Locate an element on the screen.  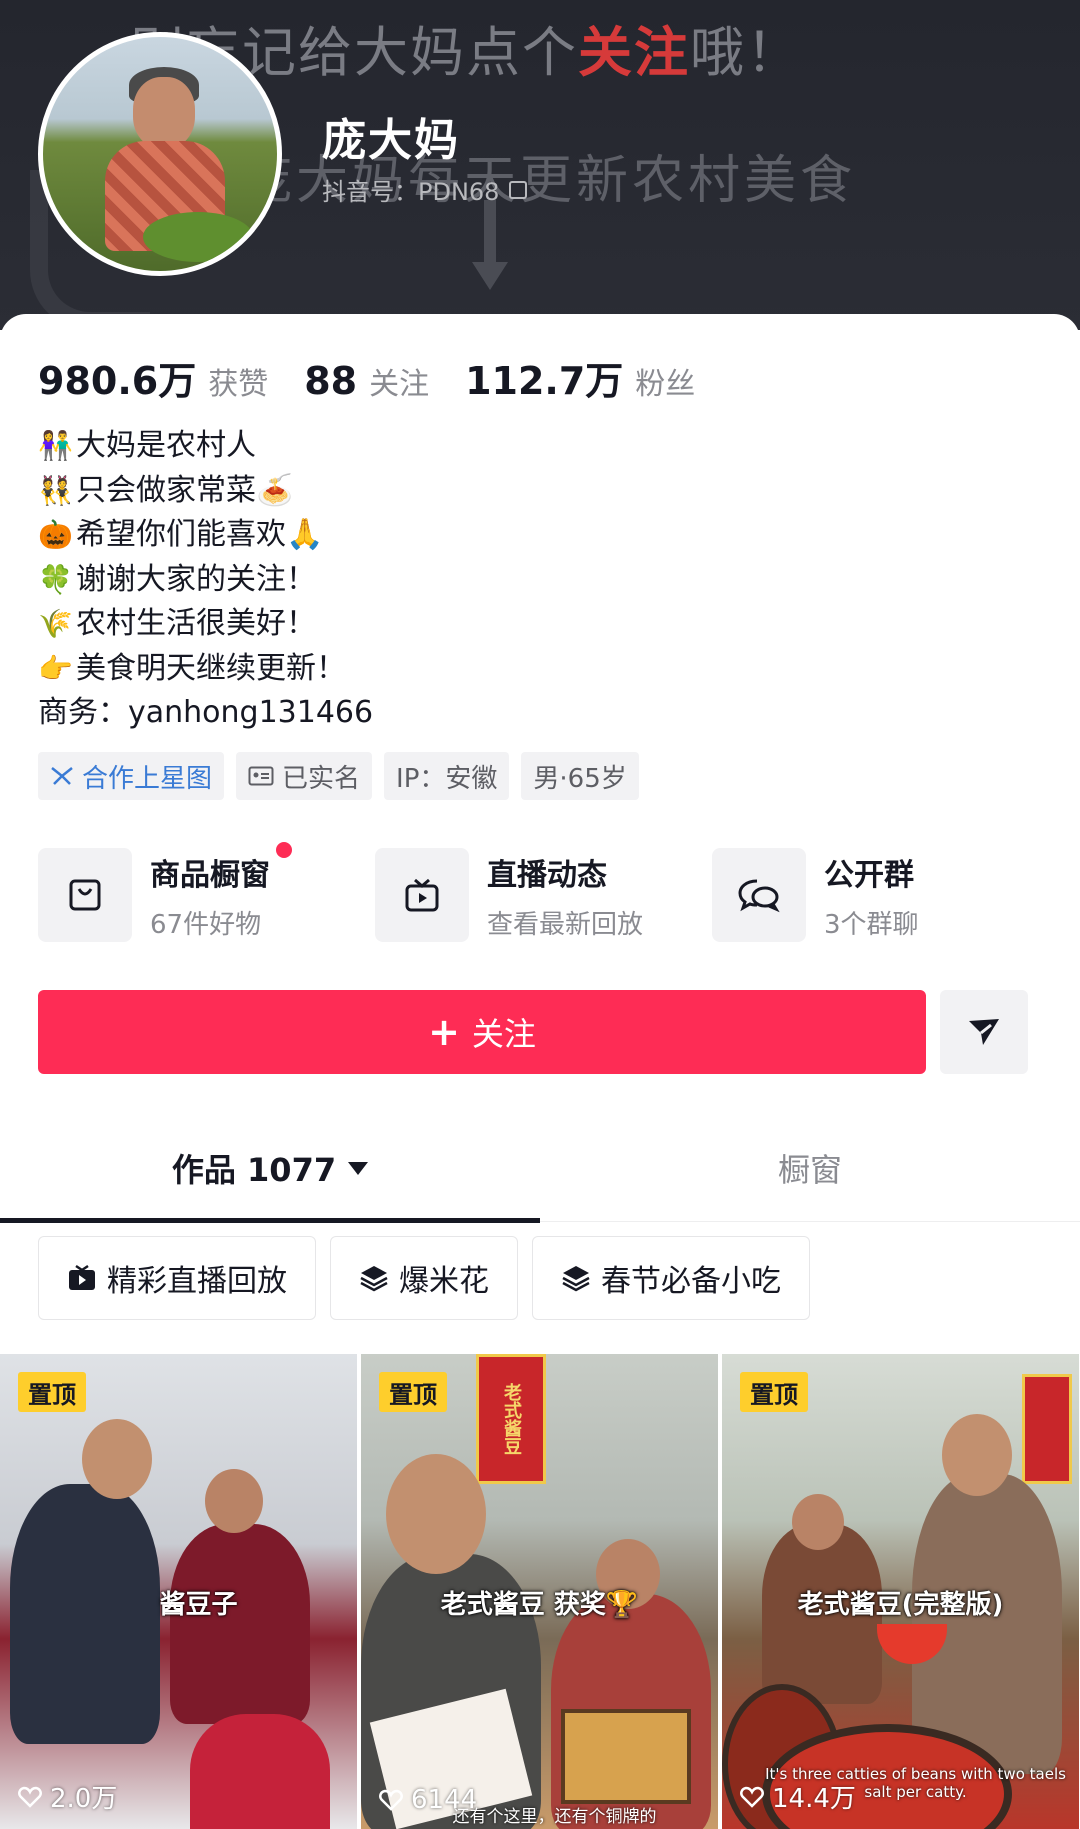
service-live-updates-title: 直播动态 is located at coordinates (547, 875).